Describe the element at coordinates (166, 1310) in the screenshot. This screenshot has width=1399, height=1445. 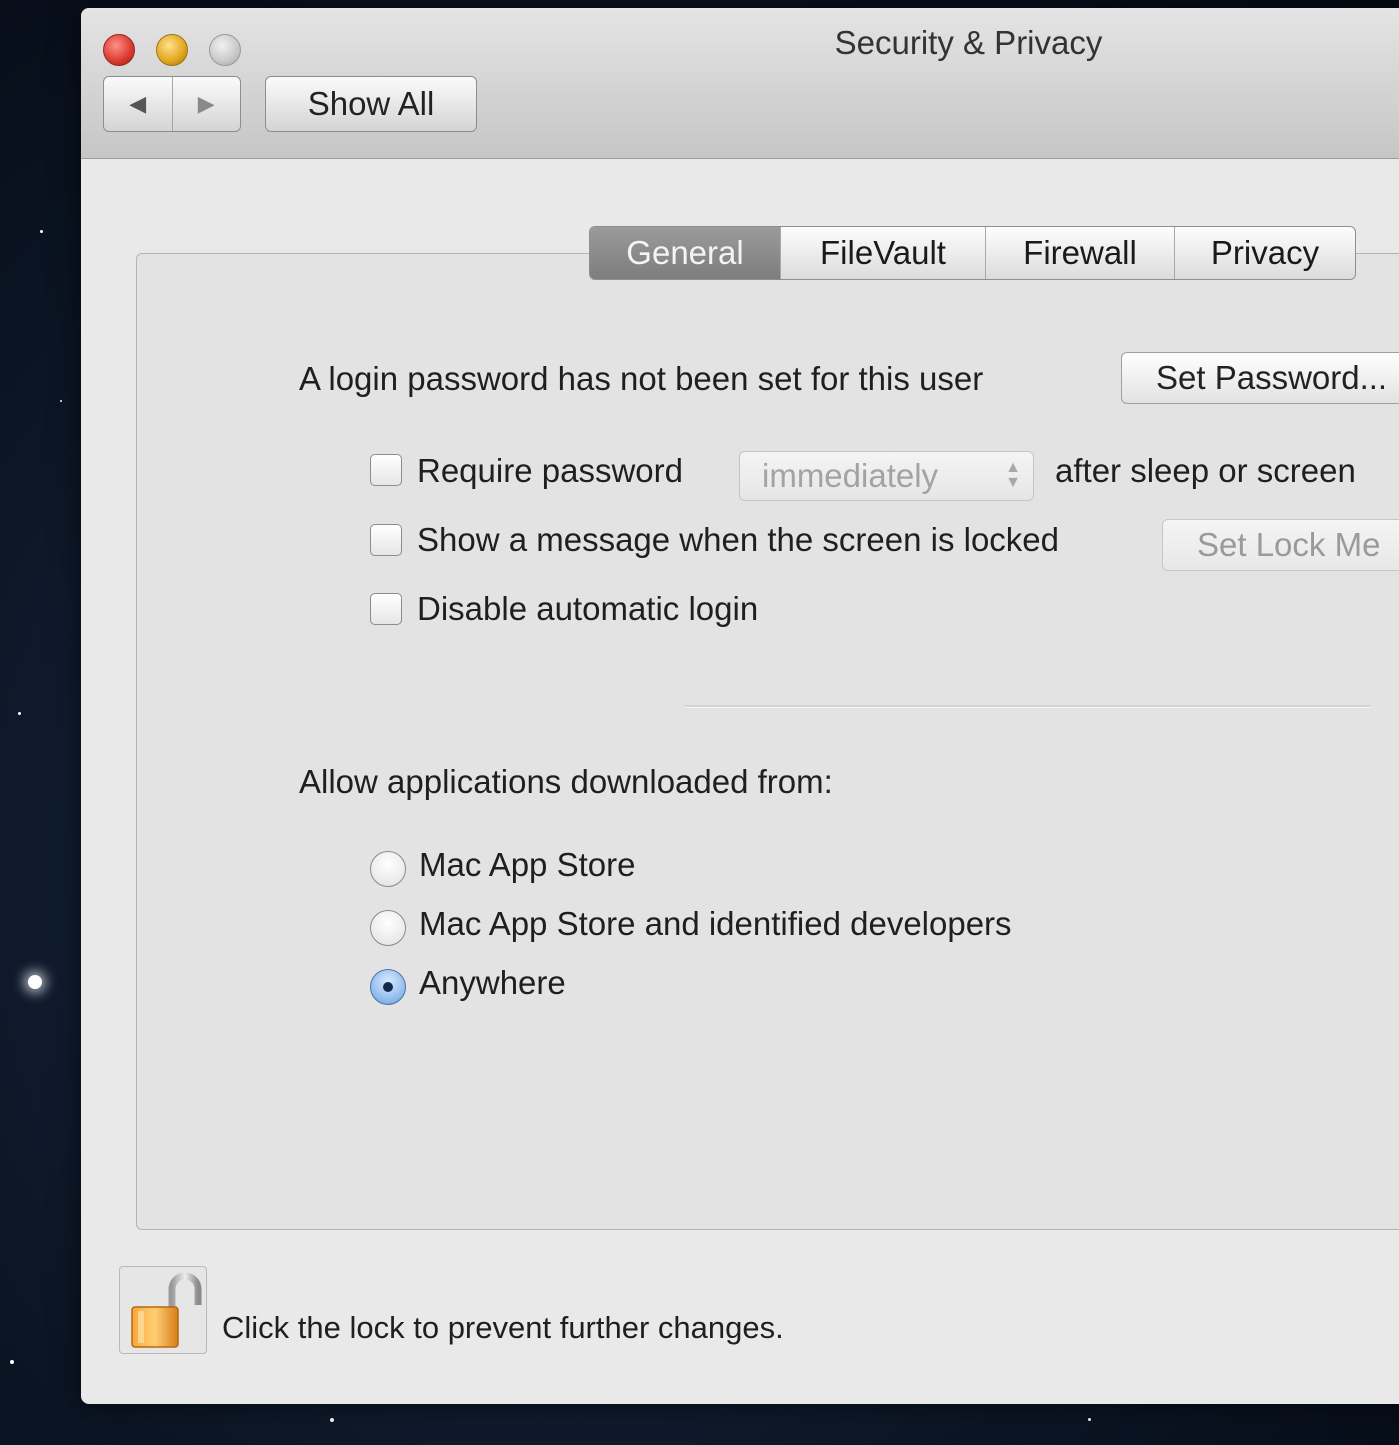
I see `unlocked-padlock-icon` at that location.